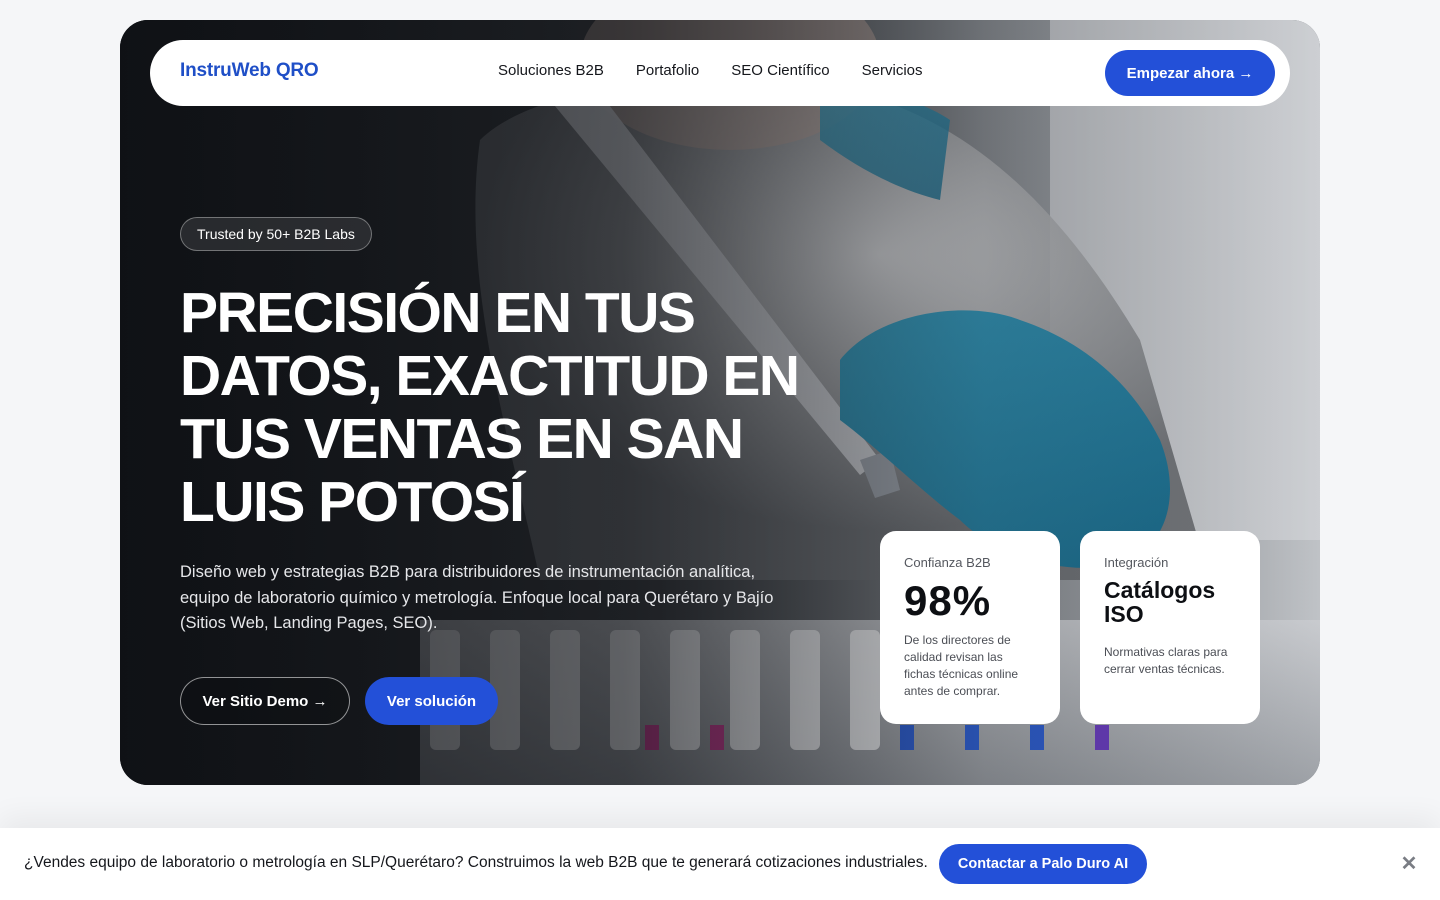 Image resolution: width=1440 pixels, height=900 pixels. What do you see at coordinates (780, 70) in the screenshot?
I see `nav-link-seo: SEO Científico` at bounding box center [780, 70].